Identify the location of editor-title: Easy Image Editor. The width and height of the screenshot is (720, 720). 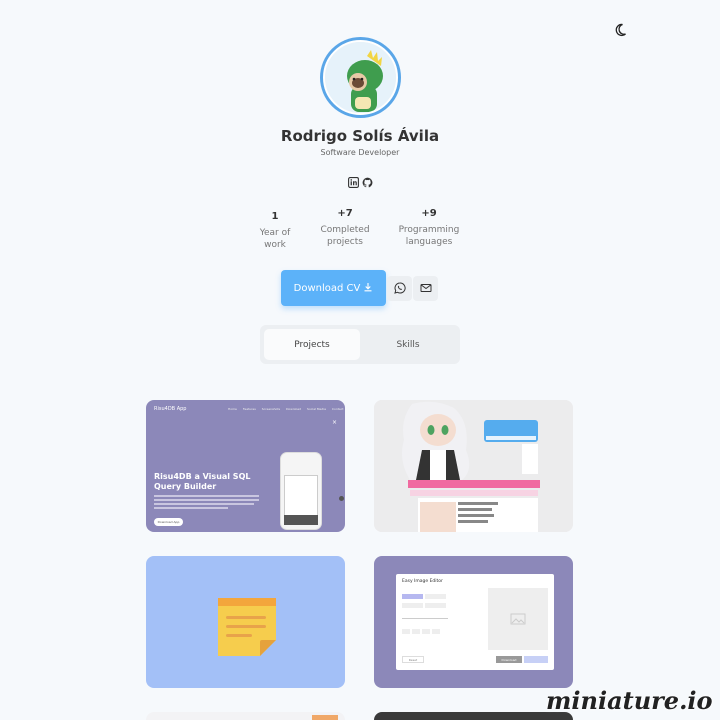
(422, 581).